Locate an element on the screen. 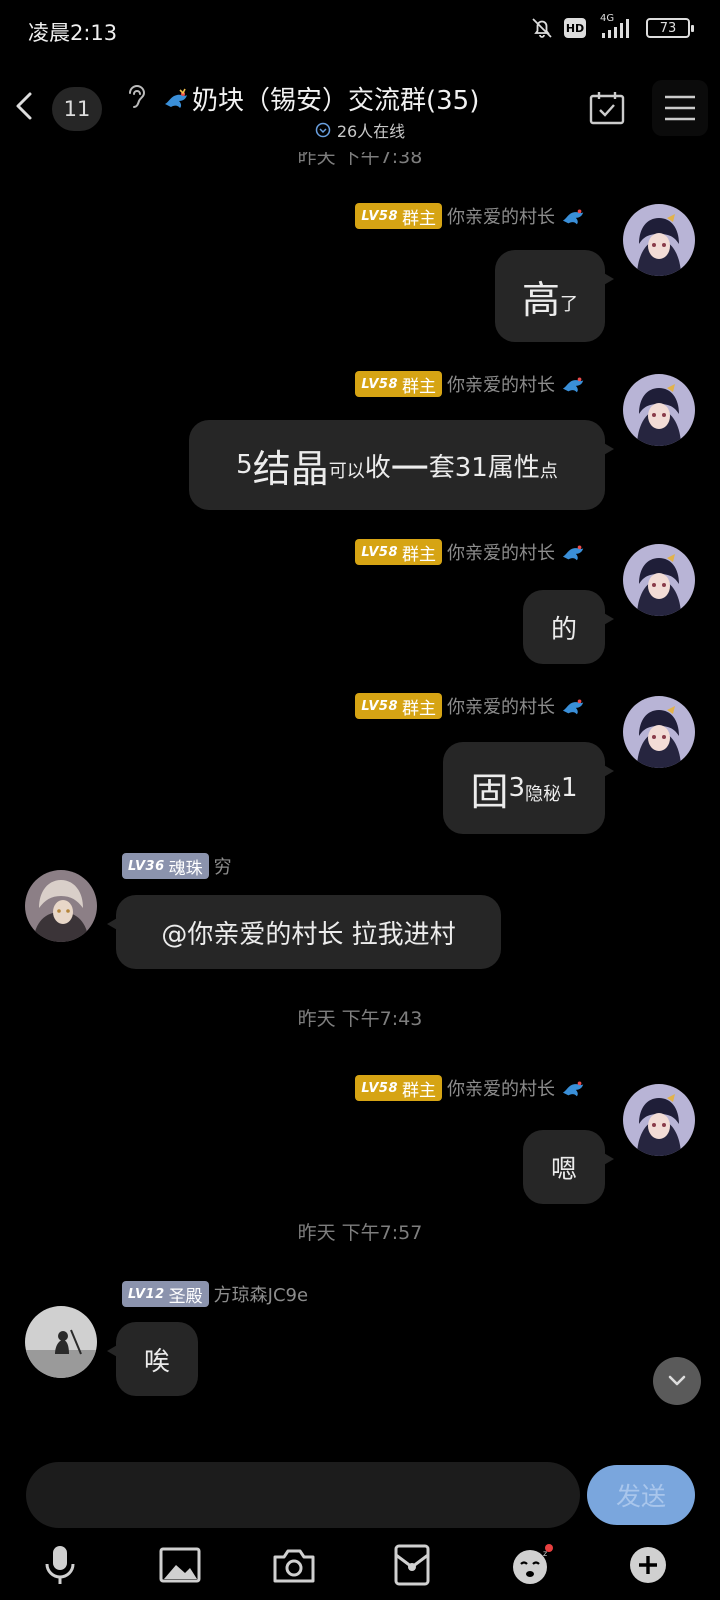  hd-badge: HD is located at coordinates (575, 28).